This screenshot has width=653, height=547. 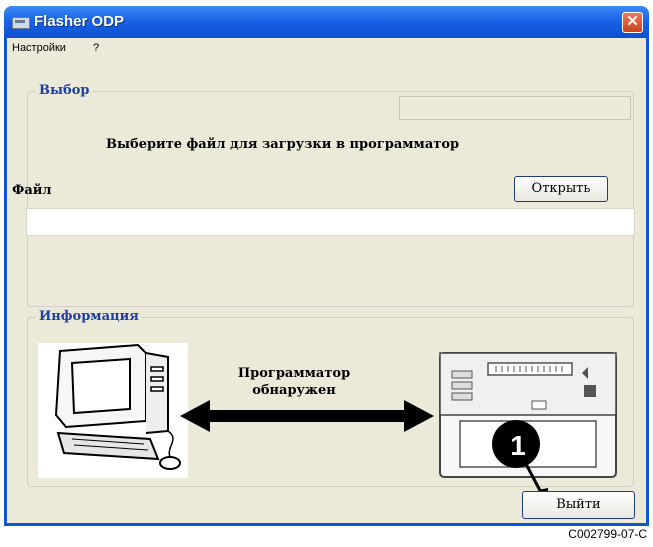 I want to click on close-icon: ✕, so click(x=632, y=21).